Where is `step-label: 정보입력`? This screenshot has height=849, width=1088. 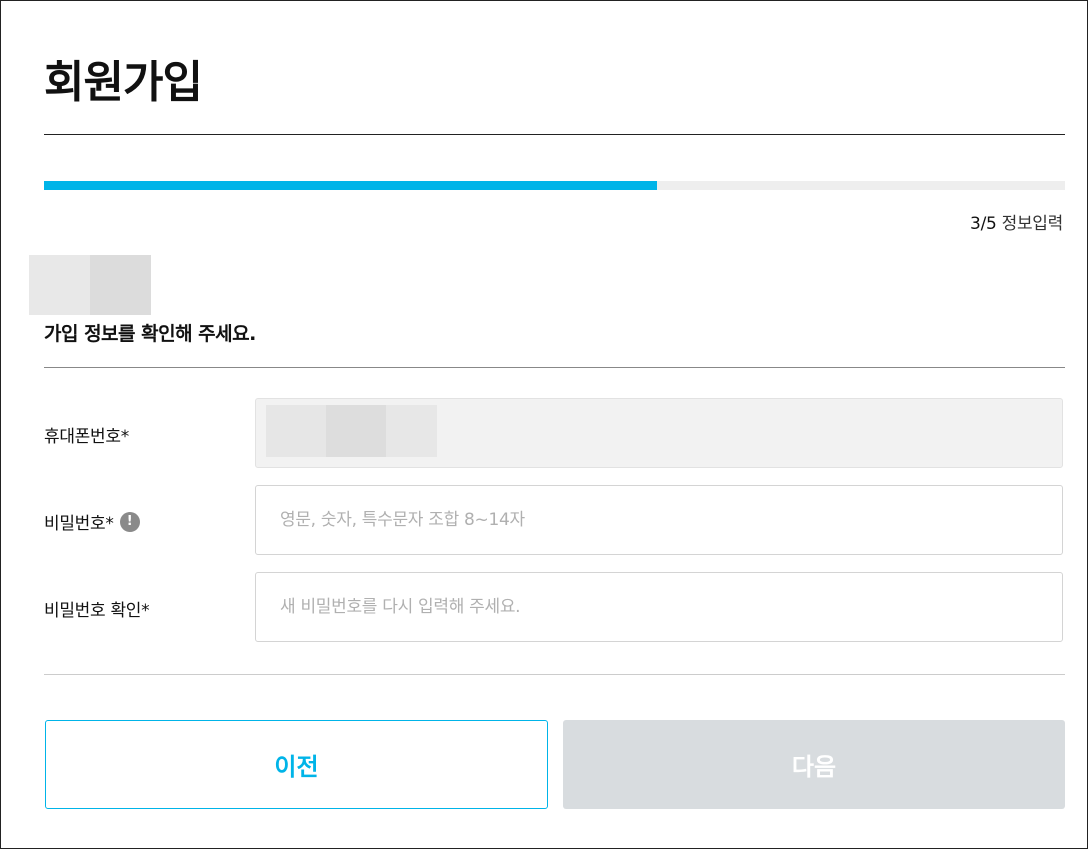 step-label: 정보입력 is located at coordinates (1032, 224).